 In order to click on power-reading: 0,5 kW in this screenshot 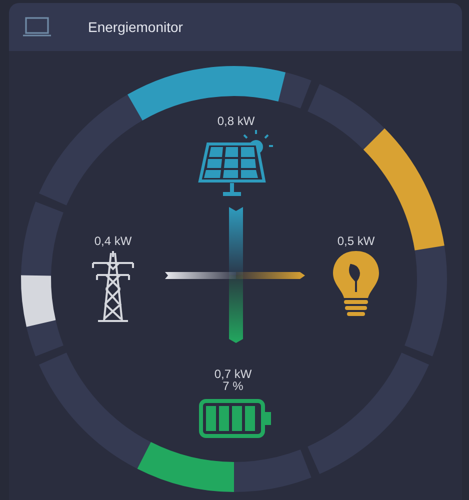, I will do `click(356, 241)`.